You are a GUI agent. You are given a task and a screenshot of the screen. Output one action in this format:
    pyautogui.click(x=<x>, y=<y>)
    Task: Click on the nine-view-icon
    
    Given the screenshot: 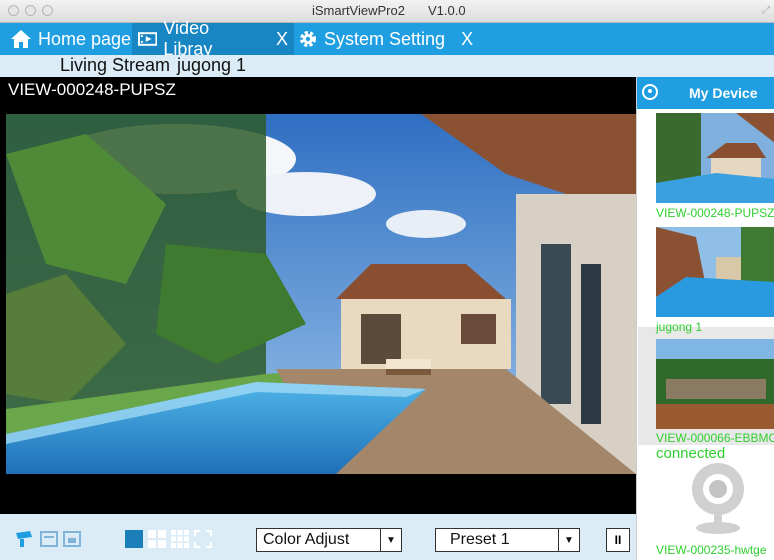 What is the action you would take?
    pyautogui.click(x=180, y=539)
    